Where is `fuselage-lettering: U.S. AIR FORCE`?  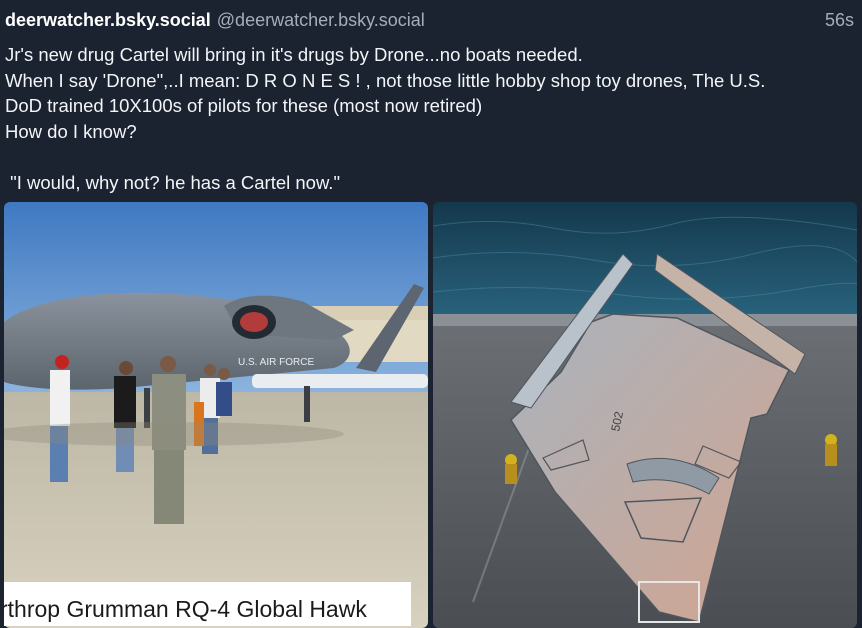
fuselage-lettering: U.S. AIR FORCE is located at coordinates (276, 362).